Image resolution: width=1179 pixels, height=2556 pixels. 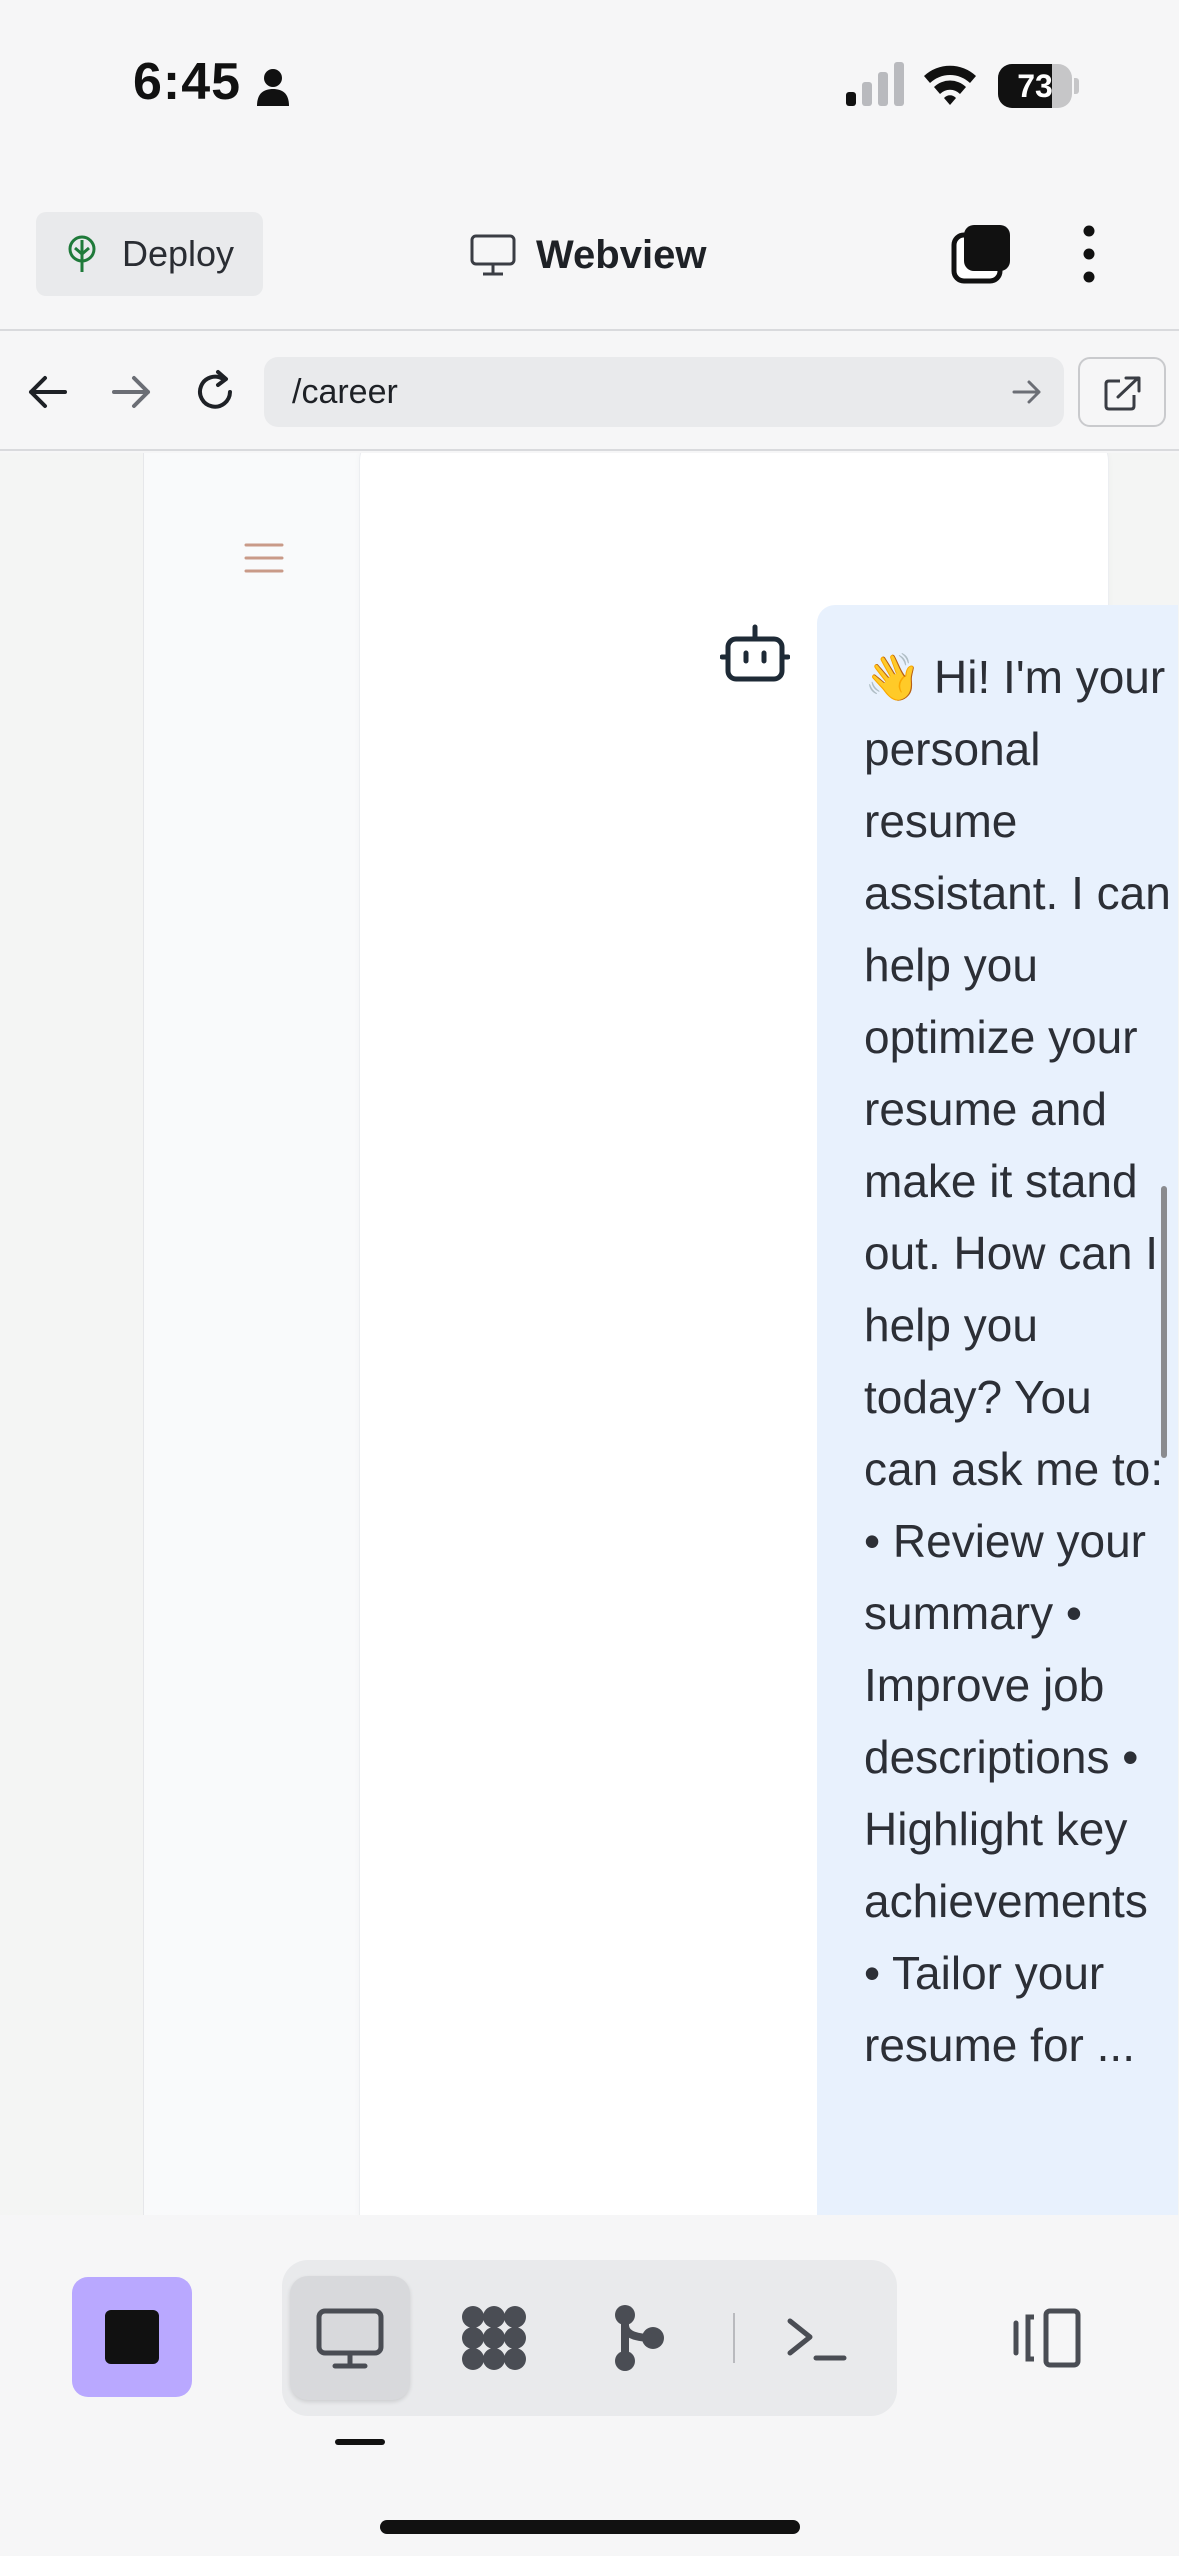 What do you see at coordinates (875, 84) in the screenshot?
I see `cellular-signal-icon` at bounding box center [875, 84].